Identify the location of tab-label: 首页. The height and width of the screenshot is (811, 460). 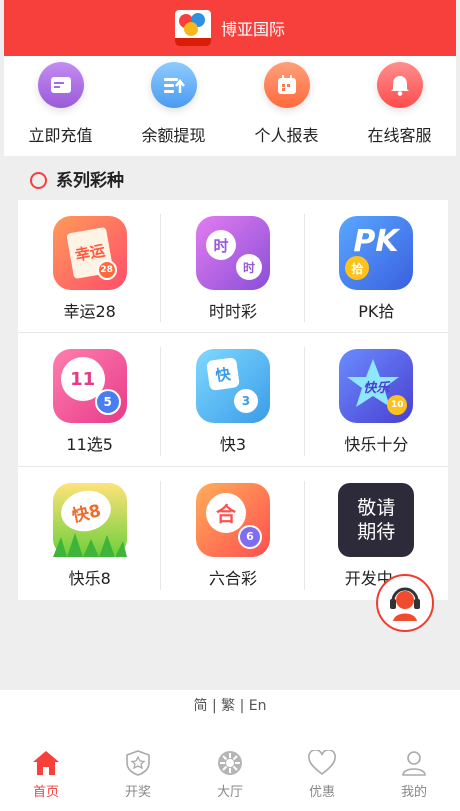
(45, 792).